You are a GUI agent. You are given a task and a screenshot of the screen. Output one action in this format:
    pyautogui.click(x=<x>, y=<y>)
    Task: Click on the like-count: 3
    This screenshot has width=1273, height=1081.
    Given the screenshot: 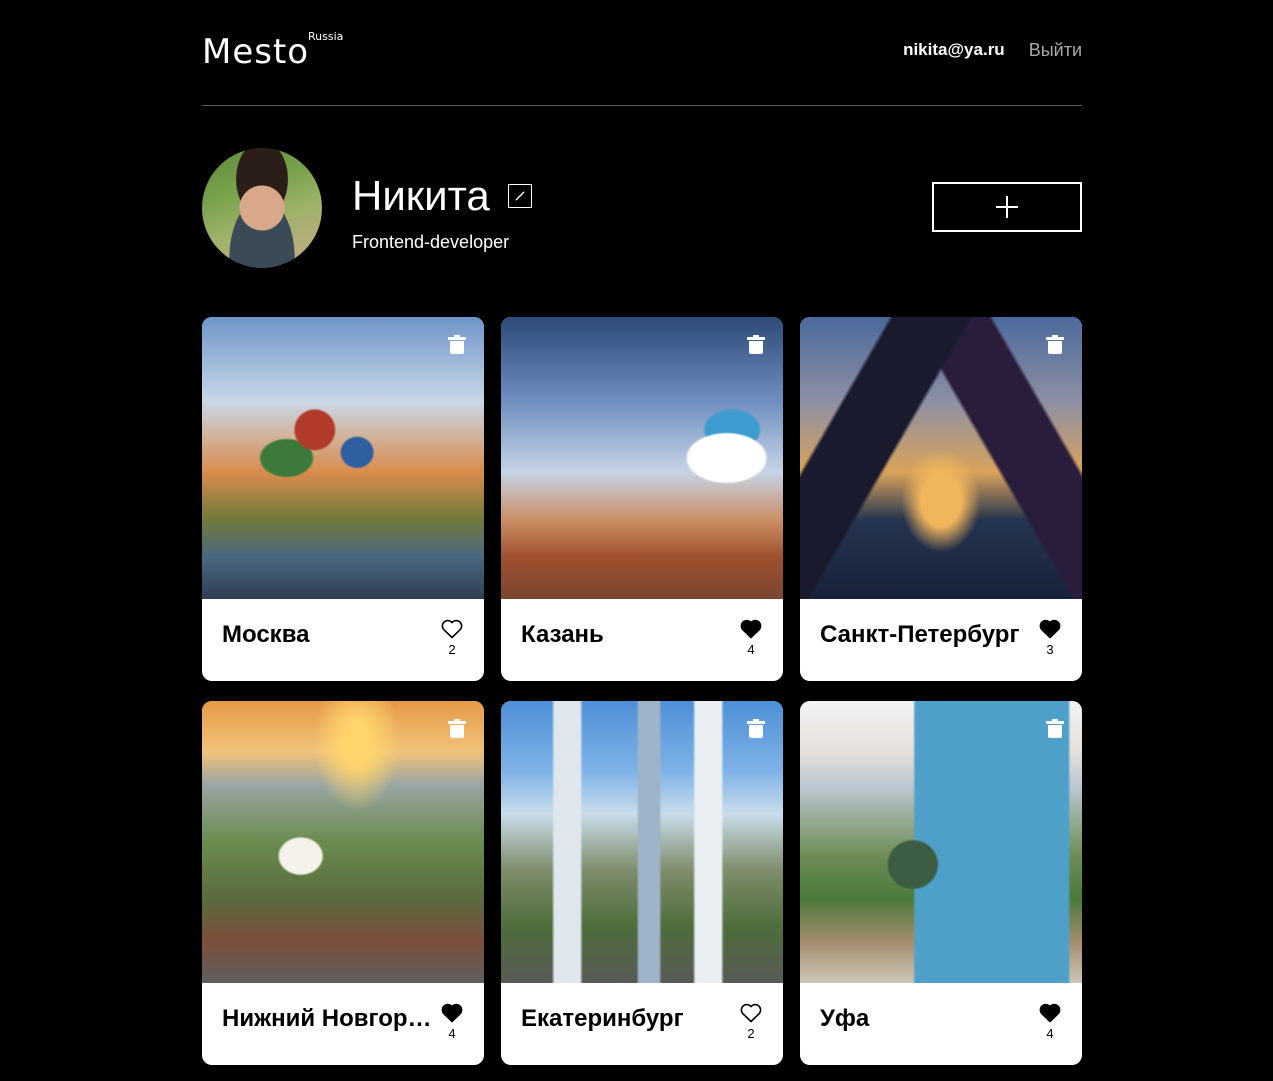 What is the action you would take?
    pyautogui.click(x=1050, y=649)
    